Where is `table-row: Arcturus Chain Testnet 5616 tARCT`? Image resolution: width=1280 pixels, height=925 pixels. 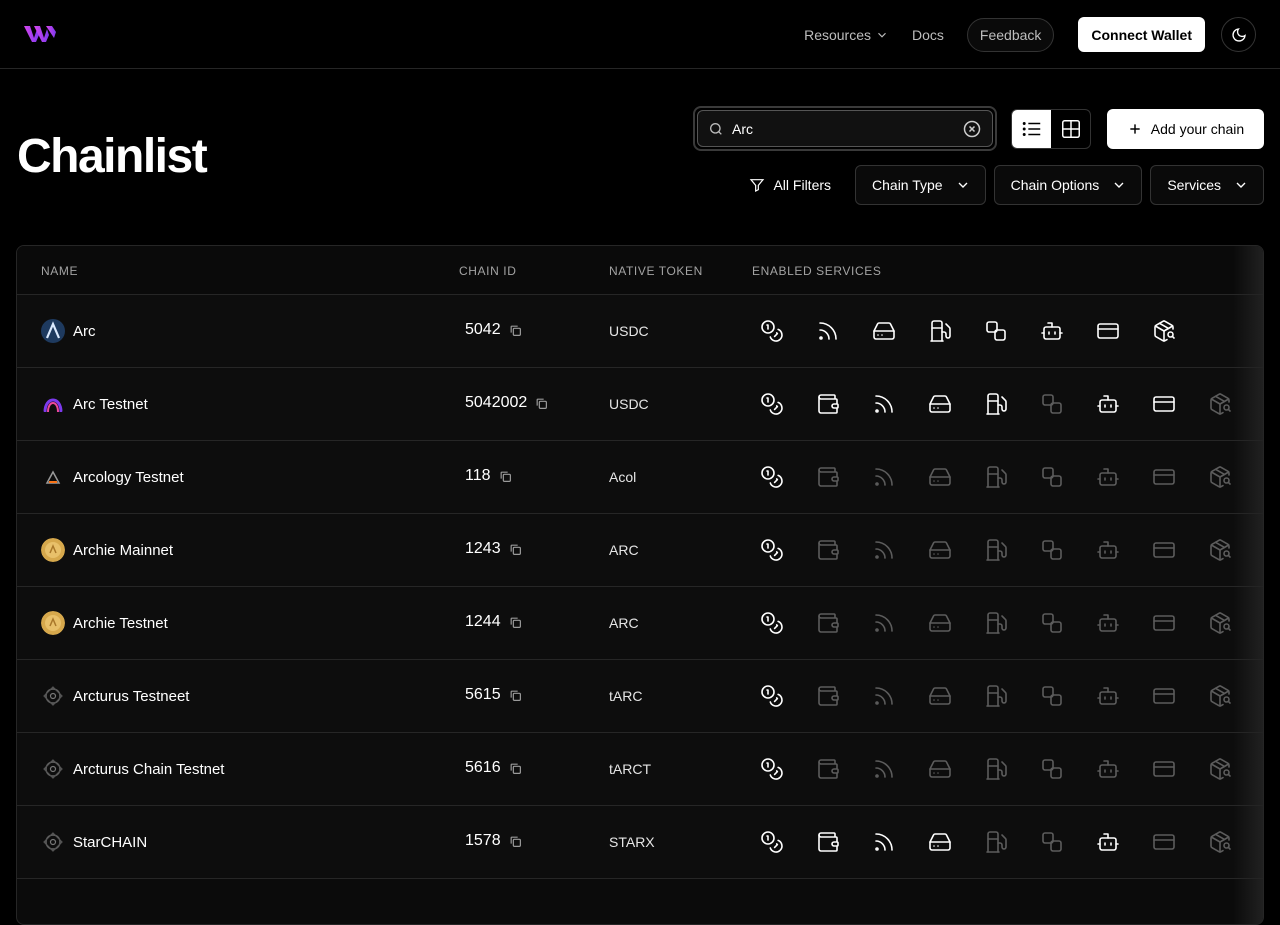
table-row: Arcturus Chain Testnet 5616 tARCT is located at coordinates (640, 769).